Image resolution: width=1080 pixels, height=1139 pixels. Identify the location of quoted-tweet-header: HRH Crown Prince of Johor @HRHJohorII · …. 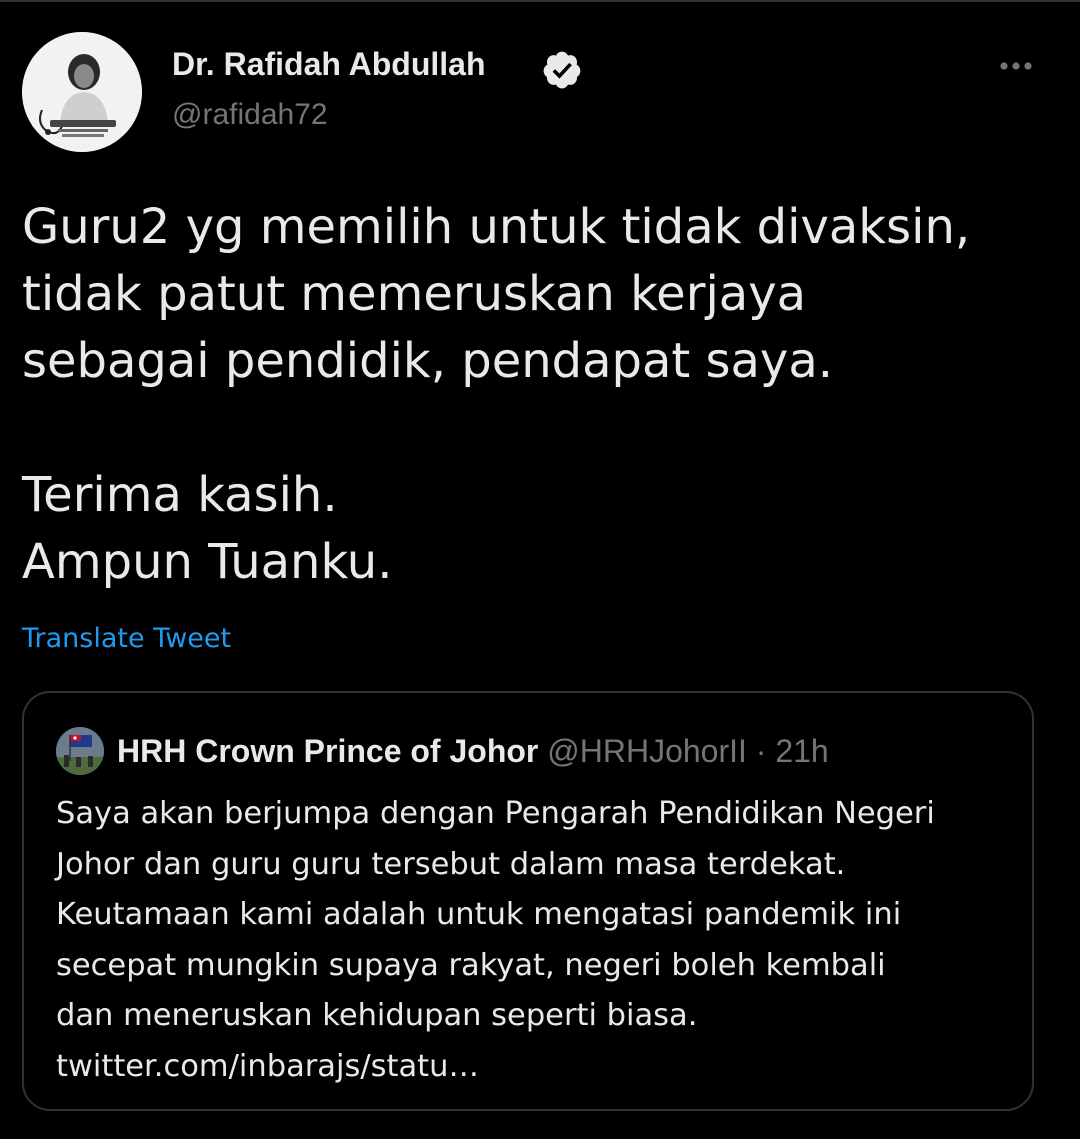
(473, 751).